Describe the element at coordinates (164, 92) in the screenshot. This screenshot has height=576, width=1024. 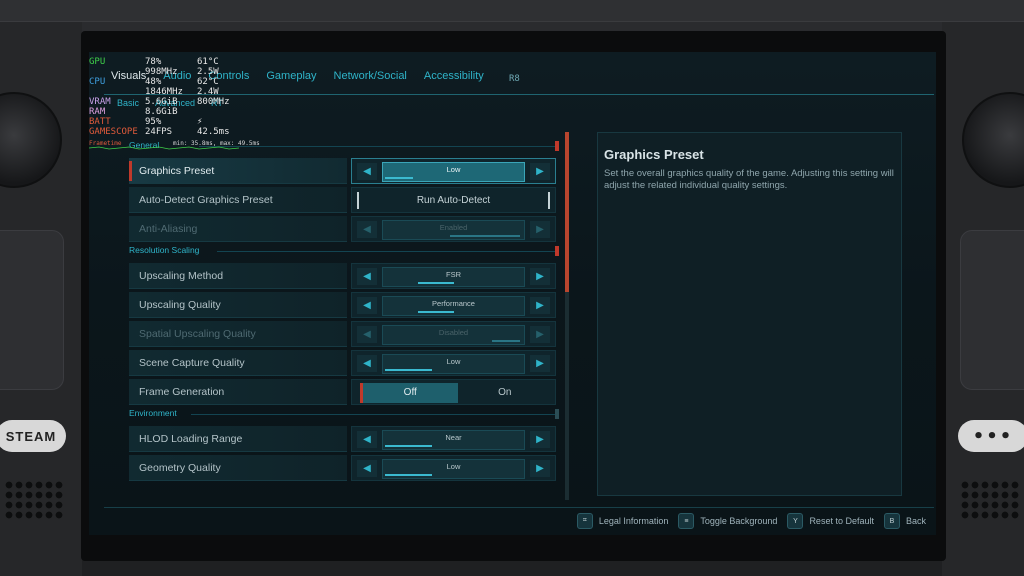
I see `cpu-clock: 1846MHz` at that location.